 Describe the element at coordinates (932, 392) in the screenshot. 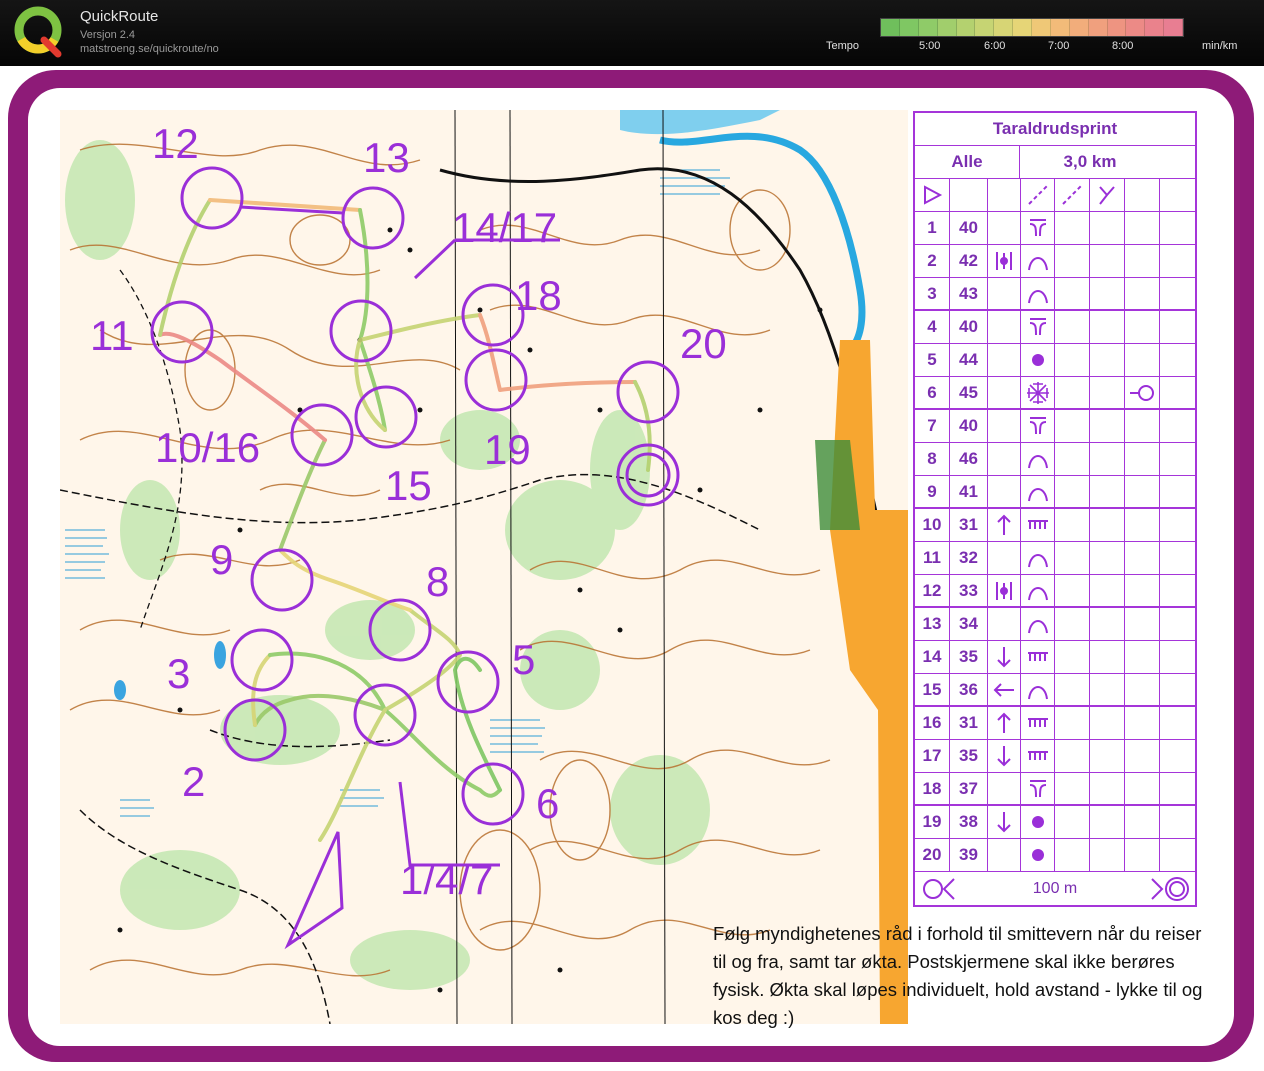

I see `control-number: 6` at that location.